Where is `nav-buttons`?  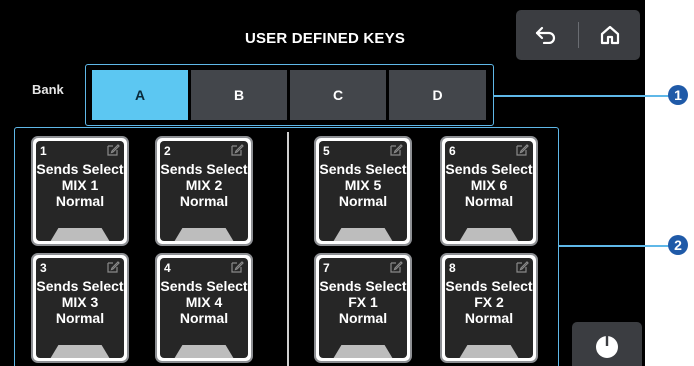 nav-buttons is located at coordinates (578, 35).